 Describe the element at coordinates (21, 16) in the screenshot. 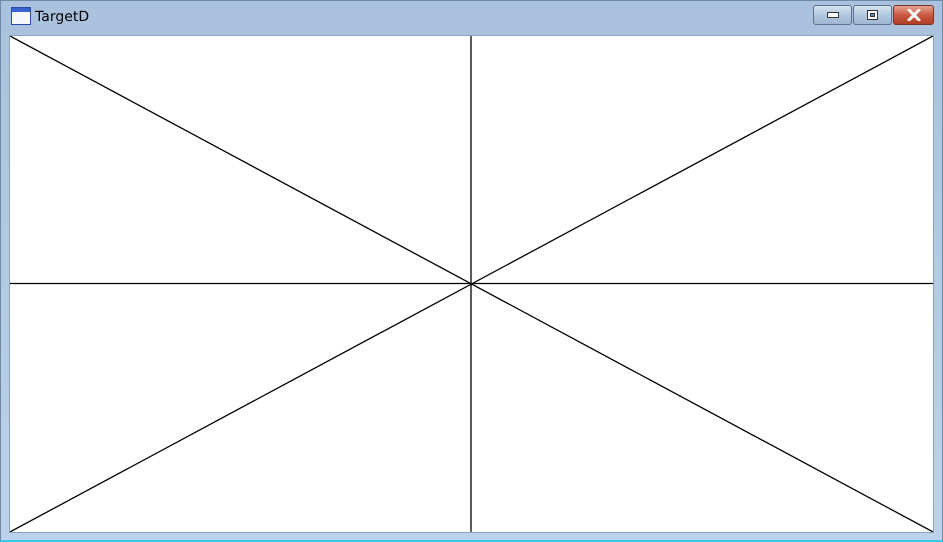

I see `window-icon` at that location.